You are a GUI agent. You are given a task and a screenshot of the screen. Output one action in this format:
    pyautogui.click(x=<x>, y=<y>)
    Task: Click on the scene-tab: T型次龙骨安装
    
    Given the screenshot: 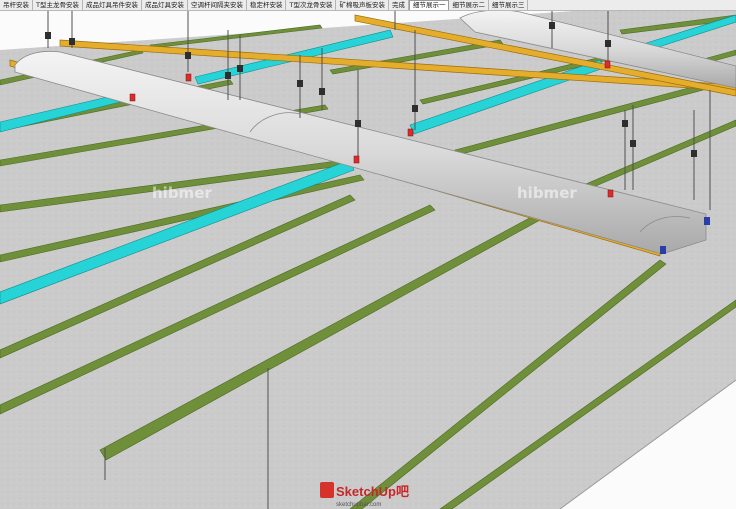 What is the action you would take?
    pyautogui.click(x=311, y=5)
    